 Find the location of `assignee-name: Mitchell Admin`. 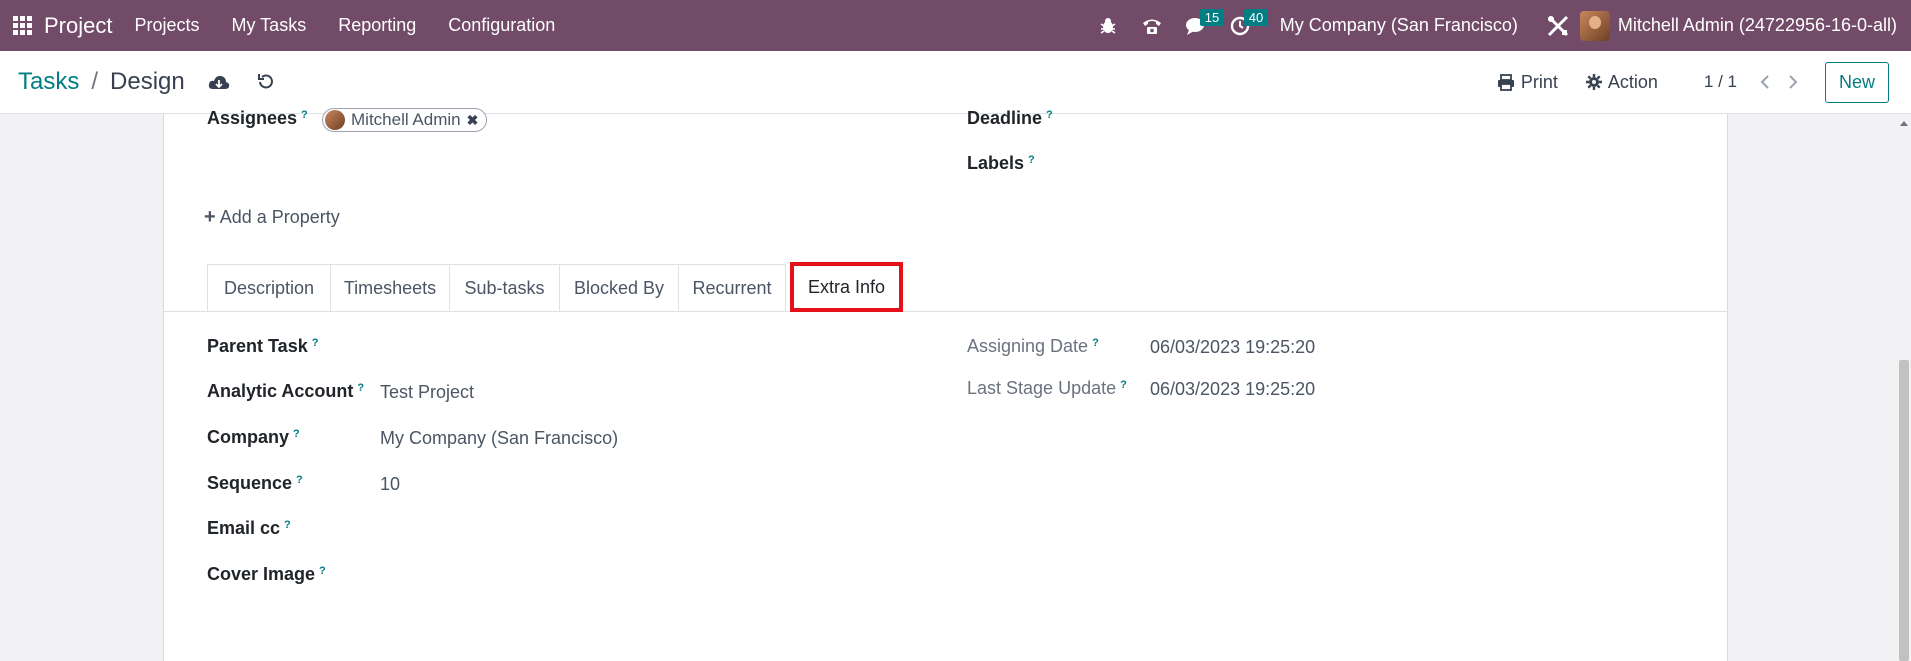

assignee-name: Mitchell Admin is located at coordinates (406, 119).